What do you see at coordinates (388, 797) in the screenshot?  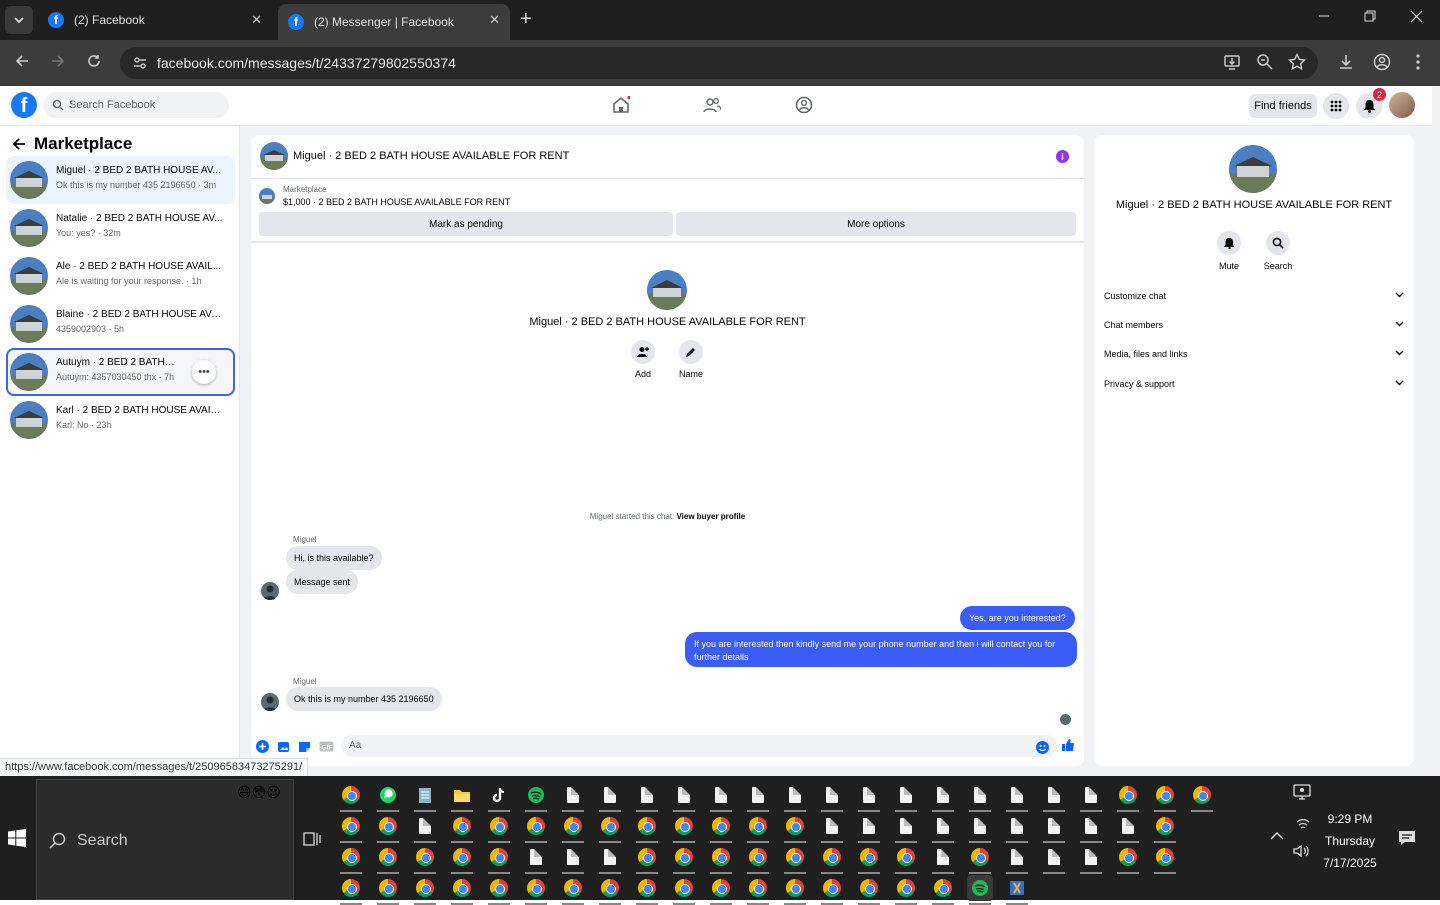 I see `whatsapp-icon` at bounding box center [388, 797].